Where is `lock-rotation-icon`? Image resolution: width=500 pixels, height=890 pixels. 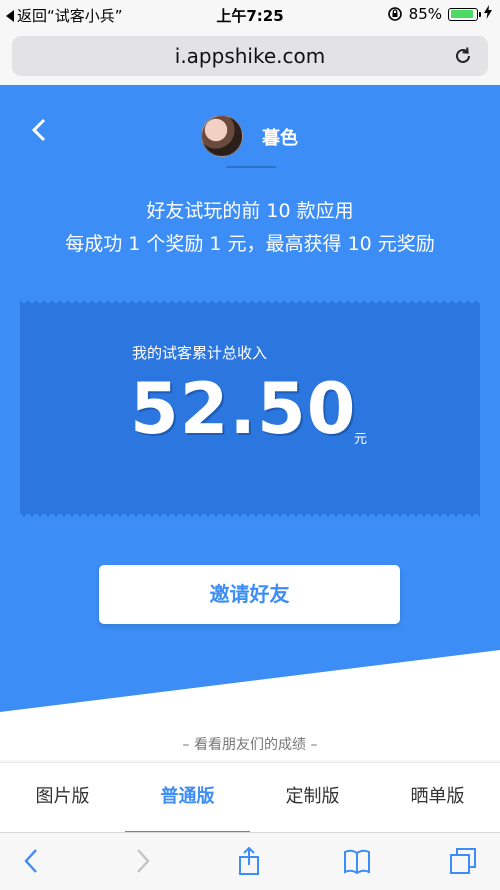 lock-rotation-icon is located at coordinates (395, 14).